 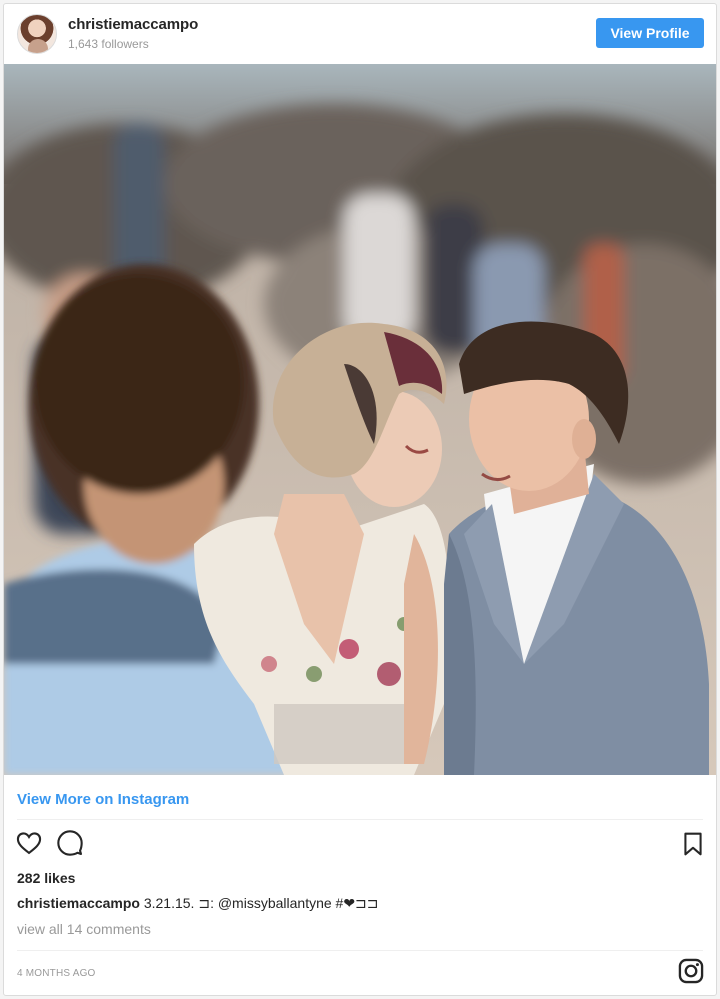 I want to click on view-more-on-instagram-link: View More on Instagram, so click(x=103, y=799).